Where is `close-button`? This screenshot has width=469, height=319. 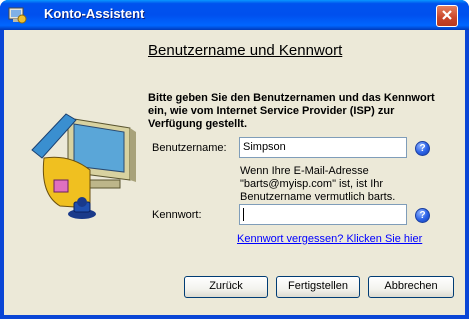 close-button is located at coordinates (447, 16).